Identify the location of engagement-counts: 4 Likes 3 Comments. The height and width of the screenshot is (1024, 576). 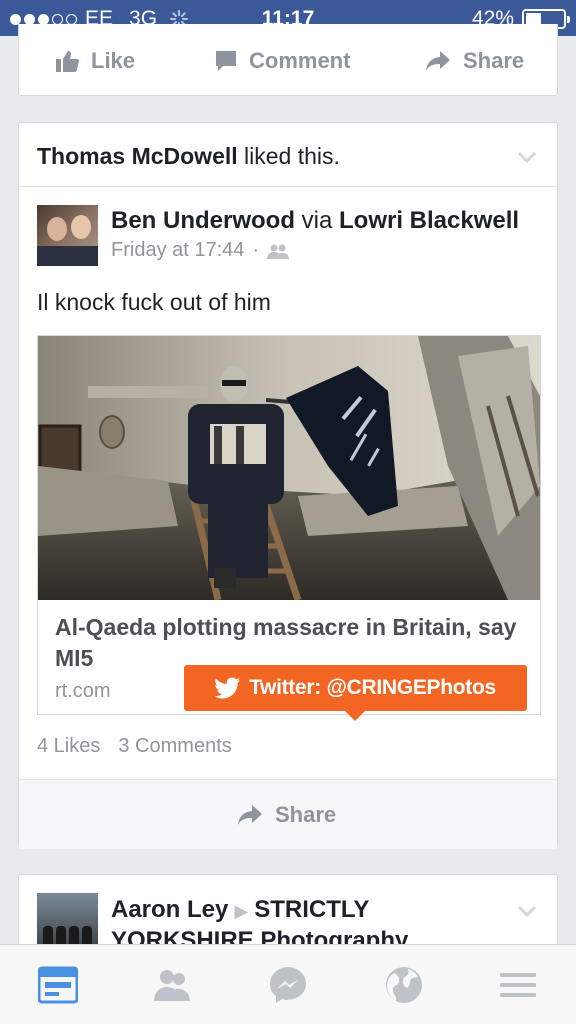
(134, 746).